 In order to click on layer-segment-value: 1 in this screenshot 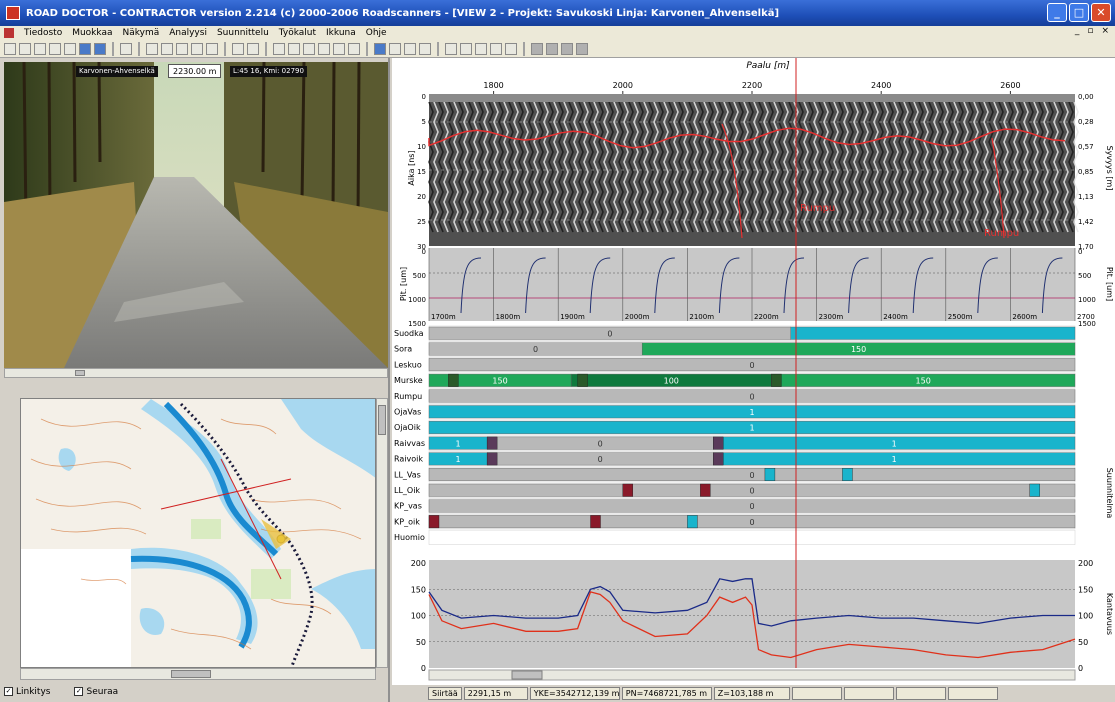, I will do `click(751, 428)`.